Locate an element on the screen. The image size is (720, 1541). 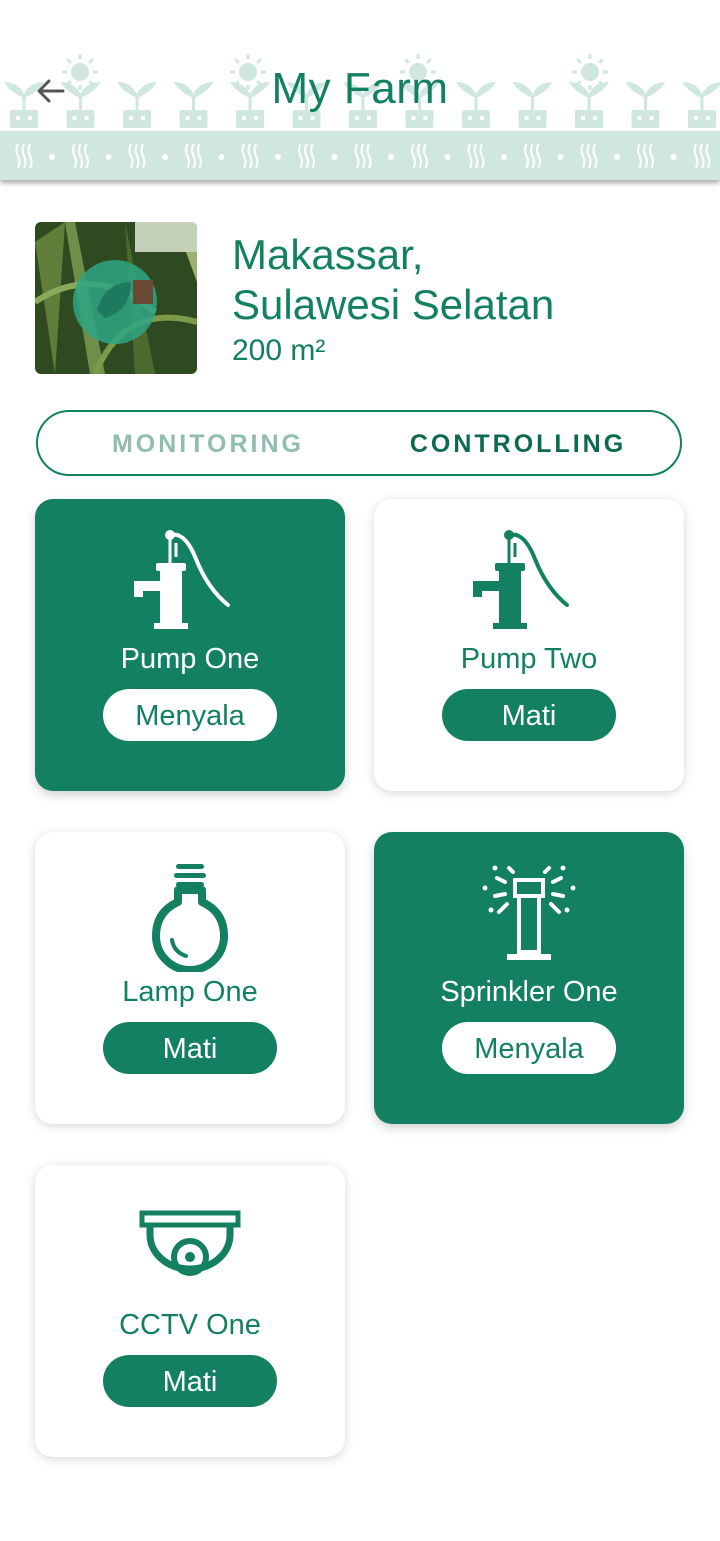
device-label: CCTV One is located at coordinates (190, 1325).